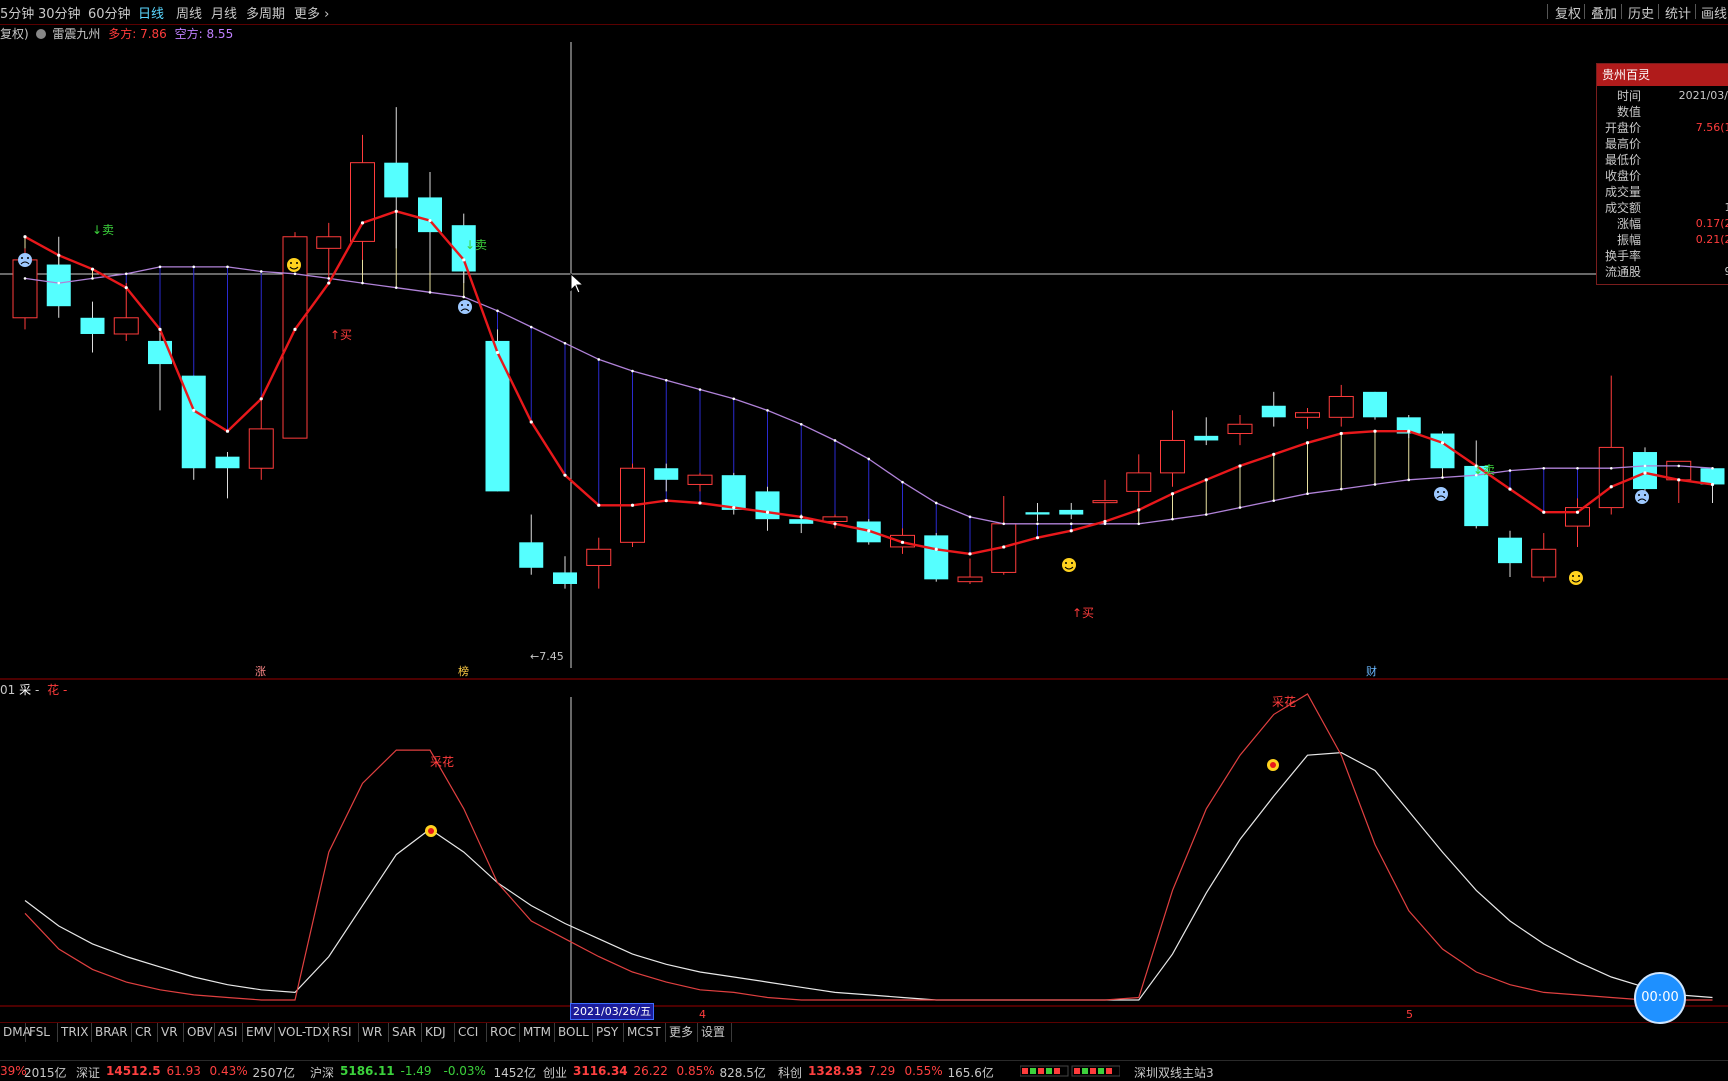 The height and width of the screenshot is (1081, 1728). Describe the element at coordinates (374, 1032) in the screenshot. I see `indicator-tab-wr: WR` at that location.